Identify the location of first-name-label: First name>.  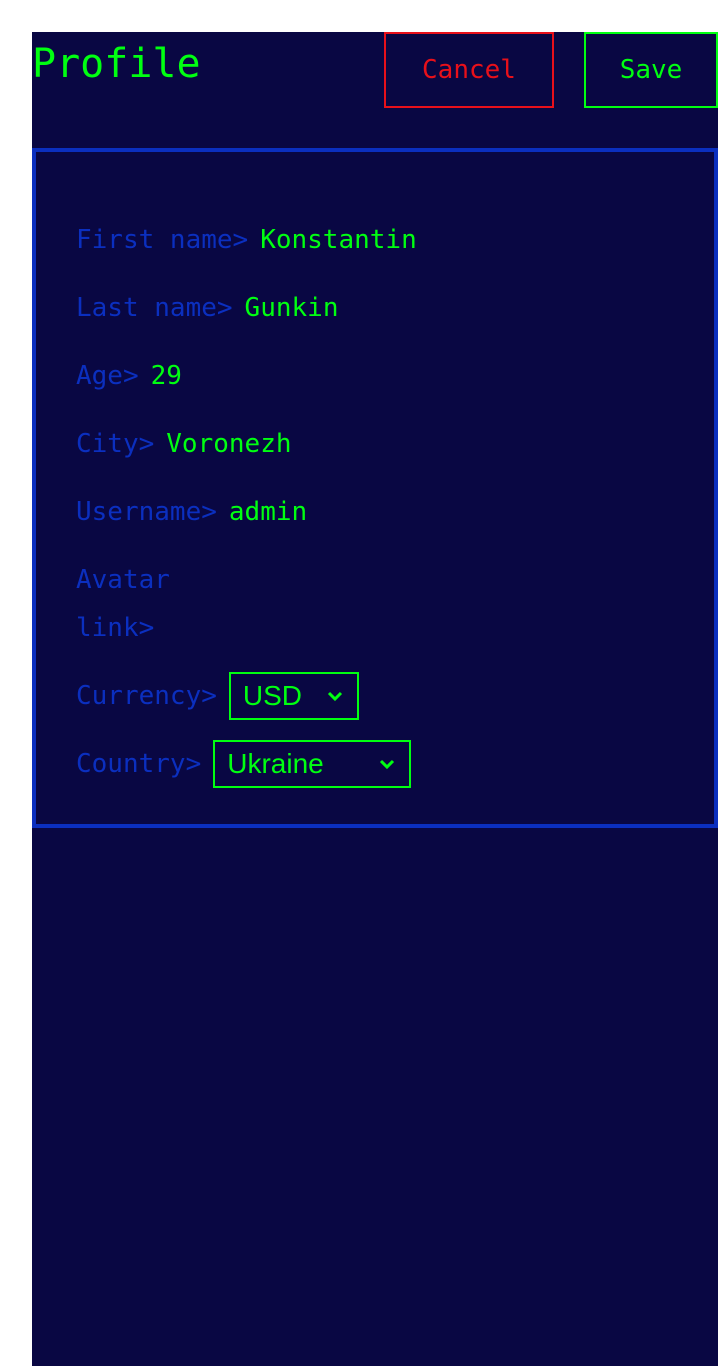
(162, 240).